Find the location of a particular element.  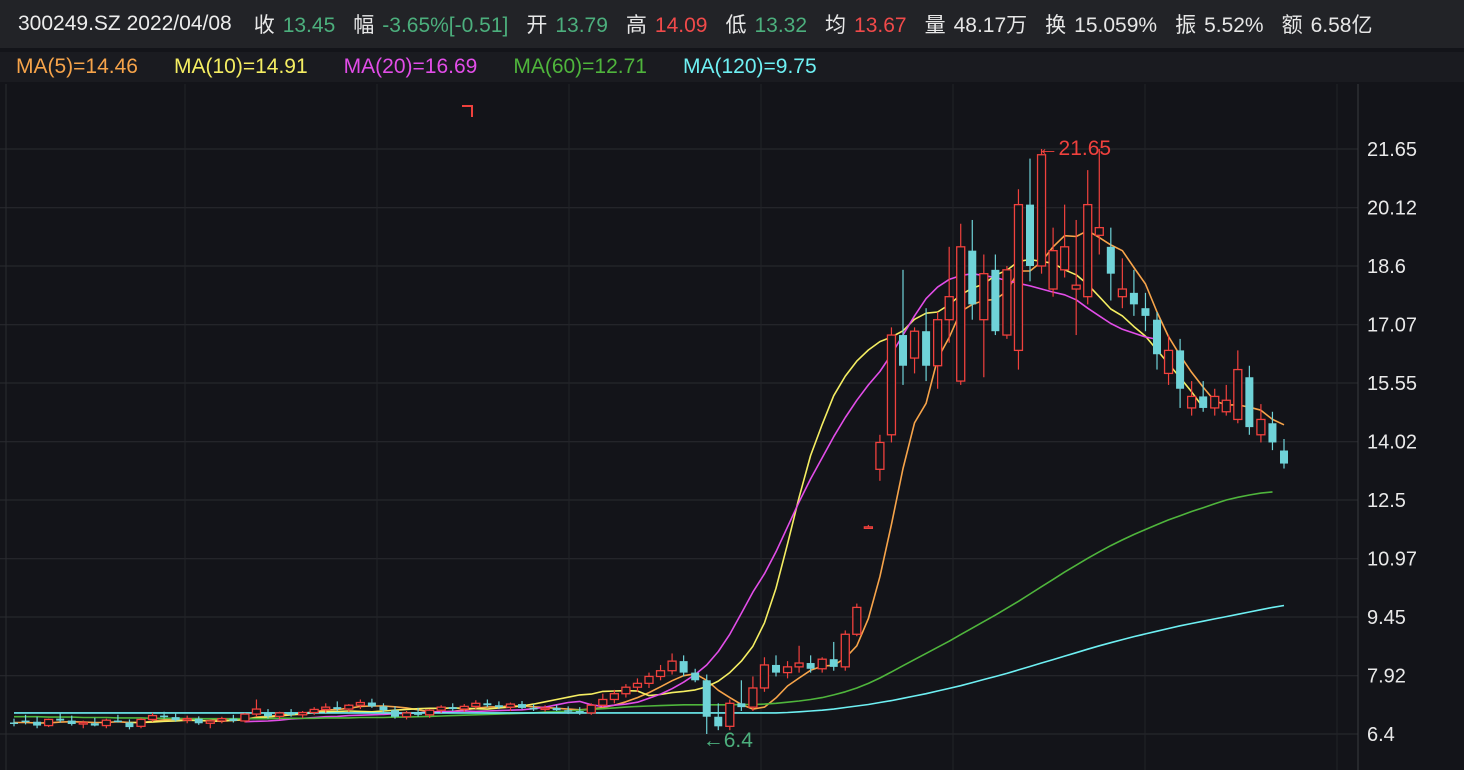

y-tick-8: 9.45 is located at coordinates (1386, 618).